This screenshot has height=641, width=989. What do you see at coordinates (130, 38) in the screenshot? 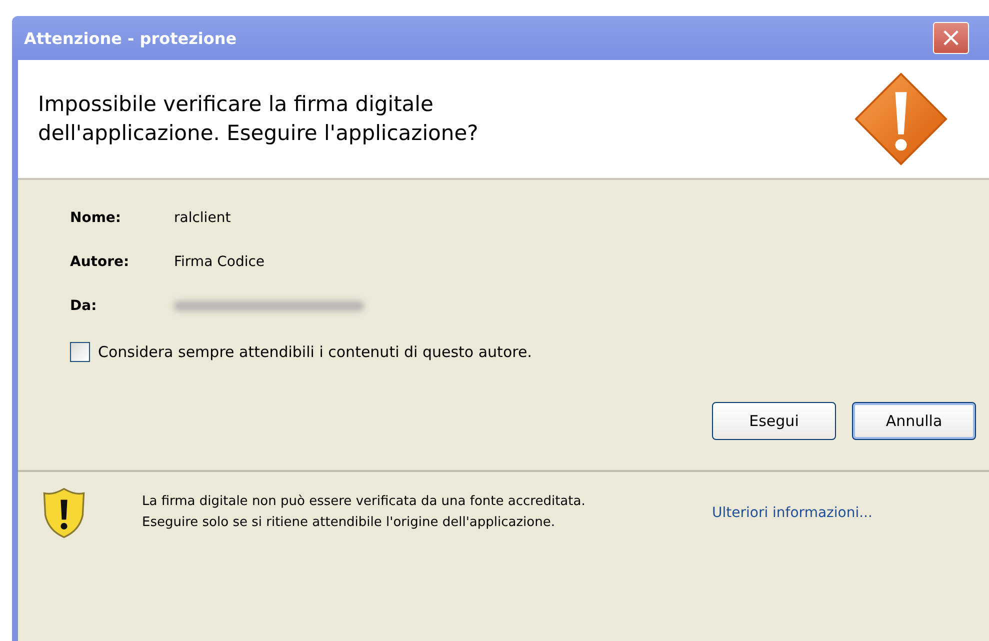
I see `window-title: Attenzione - protezione` at bounding box center [130, 38].